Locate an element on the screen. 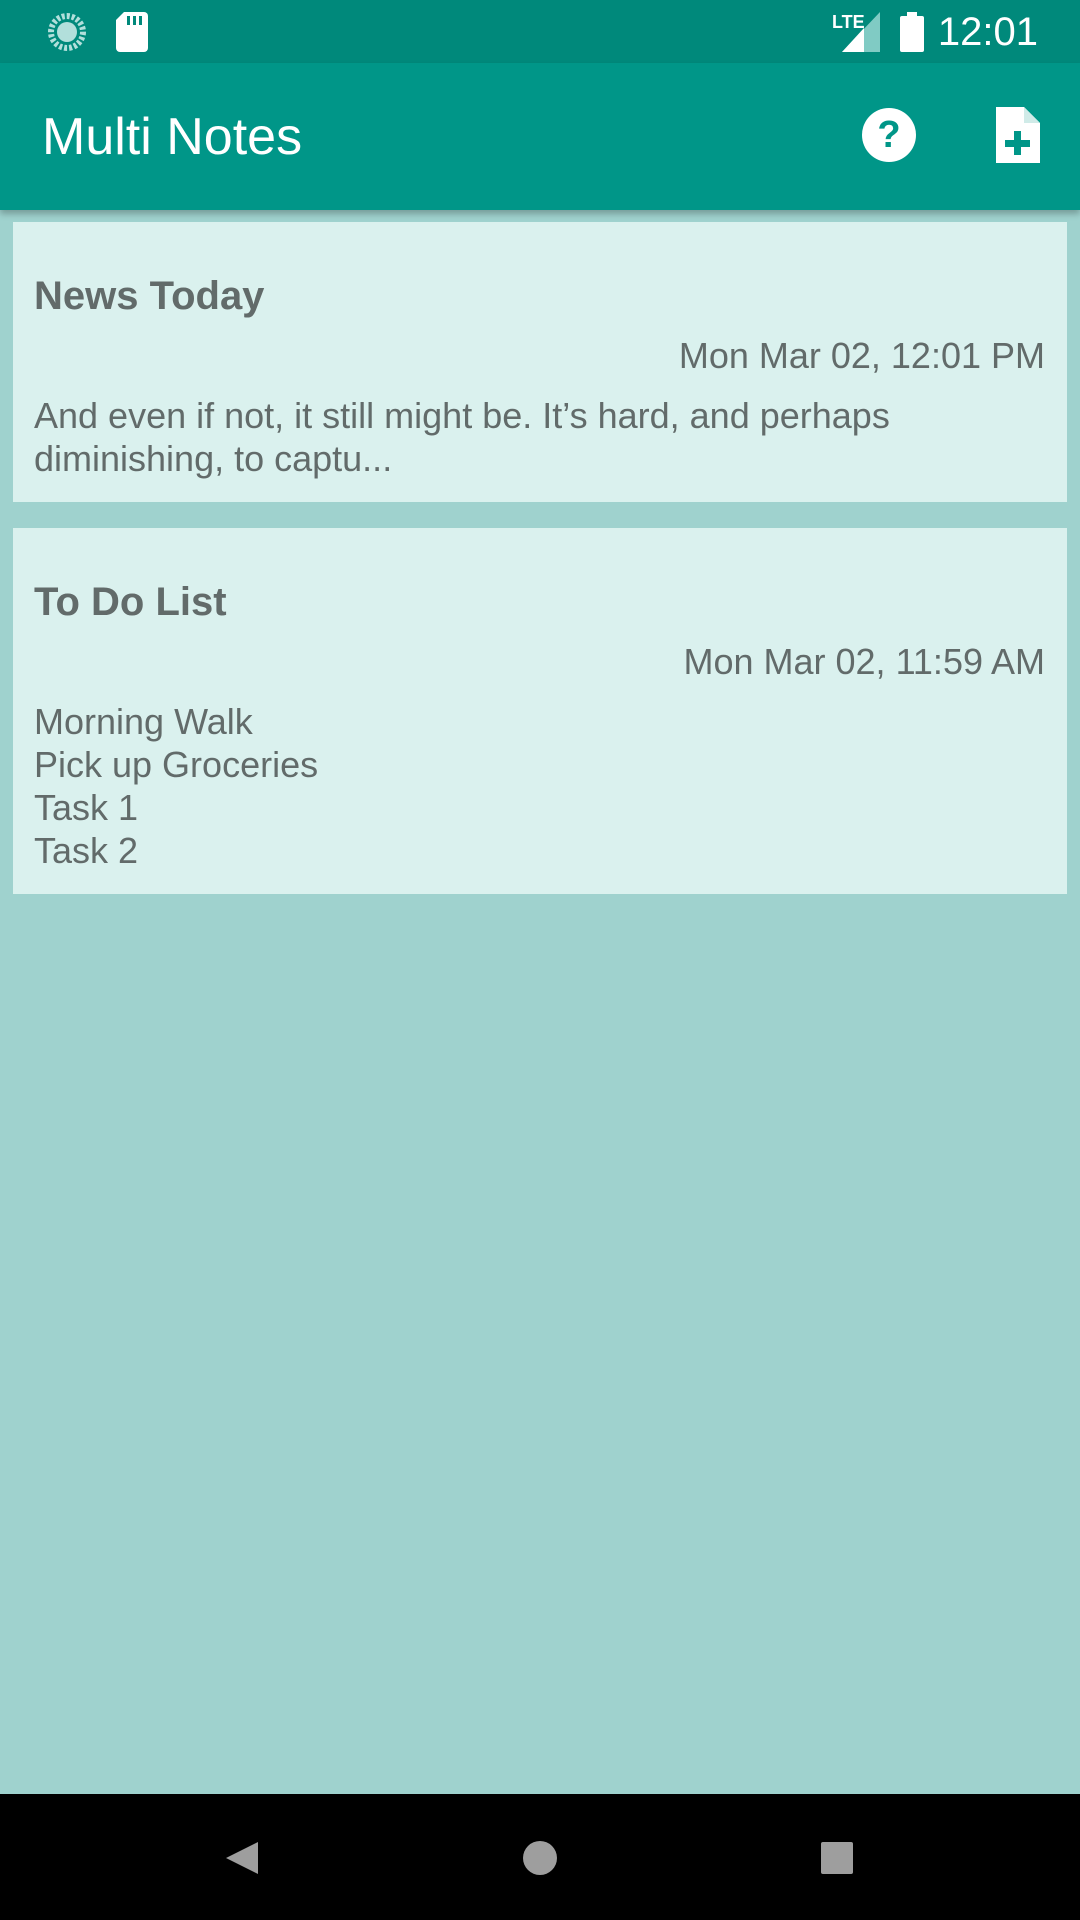 Image resolution: width=1080 pixels, height=1920 pixels. navigation-bar is located at coordinates (540, 1857).